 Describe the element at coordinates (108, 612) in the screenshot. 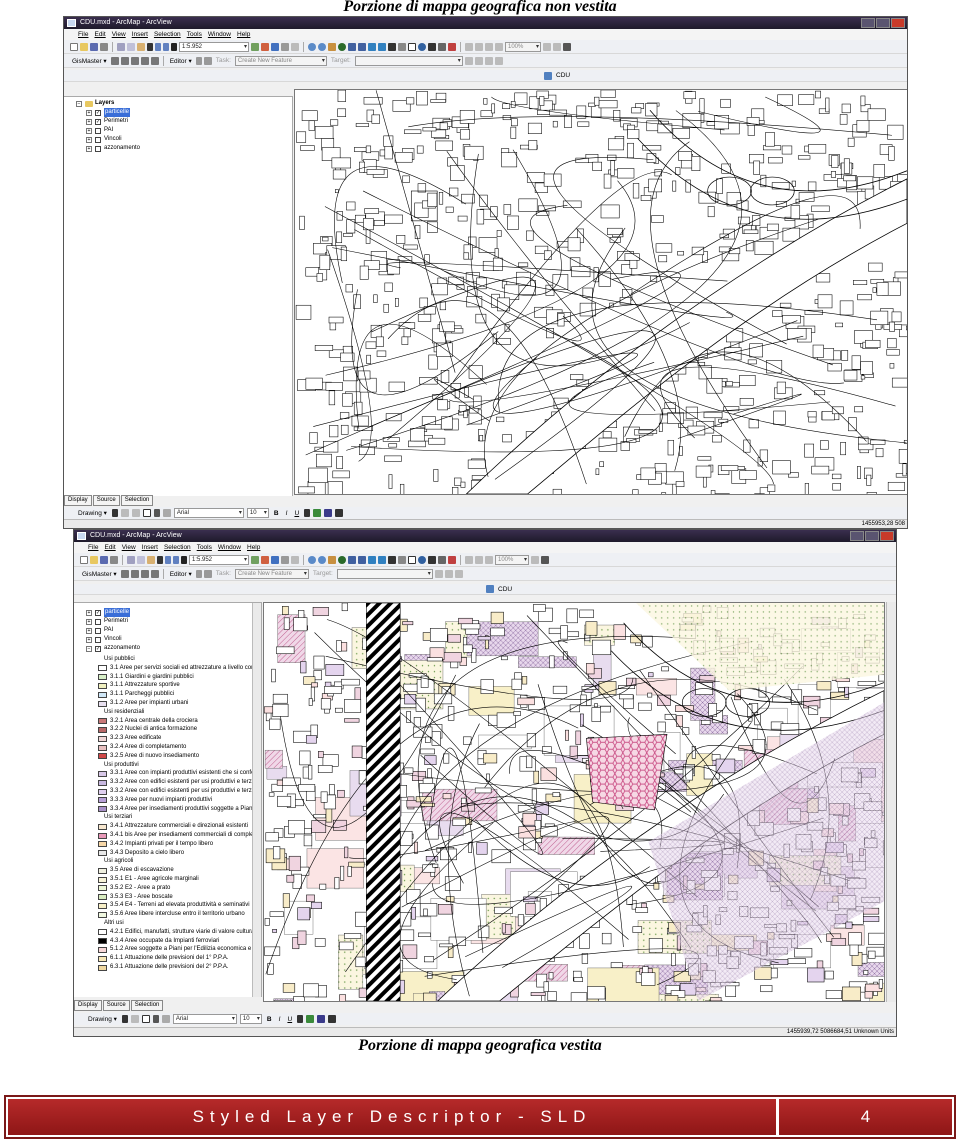

I see `toc-layer-particelle: + ✓ particelle` at that location.